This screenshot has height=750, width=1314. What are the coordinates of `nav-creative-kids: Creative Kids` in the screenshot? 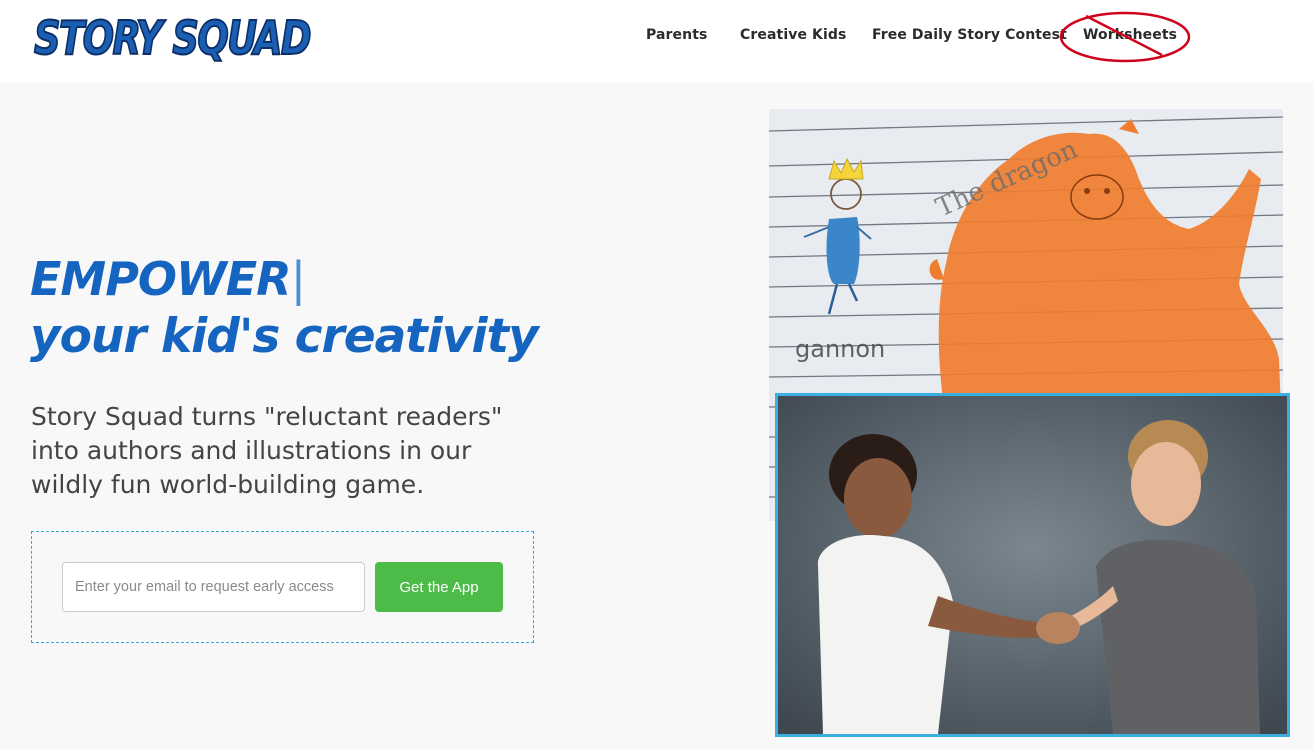 It's located at (793, 35).